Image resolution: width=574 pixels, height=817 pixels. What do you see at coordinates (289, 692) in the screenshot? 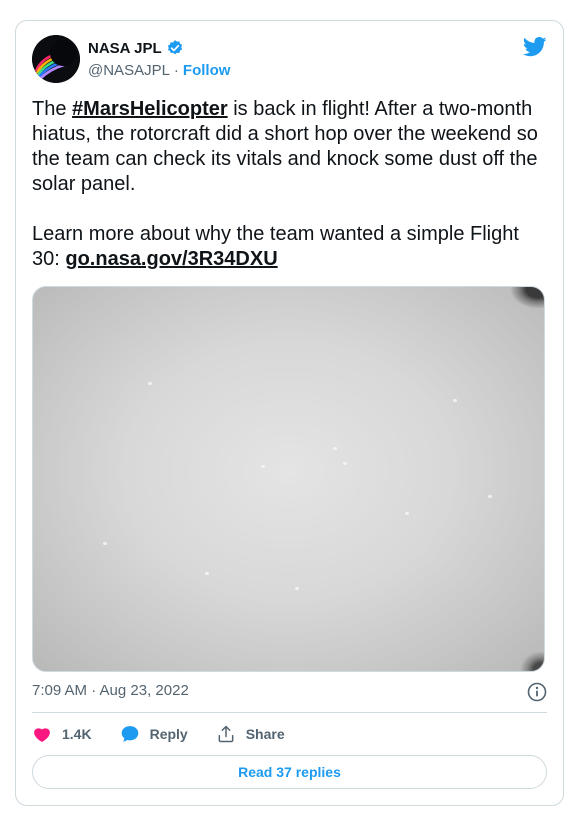
I see `timestamp-row: 7:09 AM · Aug 23, 2022` at bounding box center [289, 692].